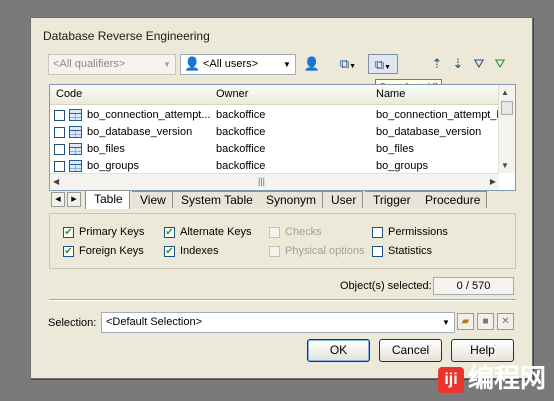 The width and height of the screenshot is (554, 401). Describe the element at coordinates (72, 323) in the screenshot. I see `selection-label: Selection:` at that location.